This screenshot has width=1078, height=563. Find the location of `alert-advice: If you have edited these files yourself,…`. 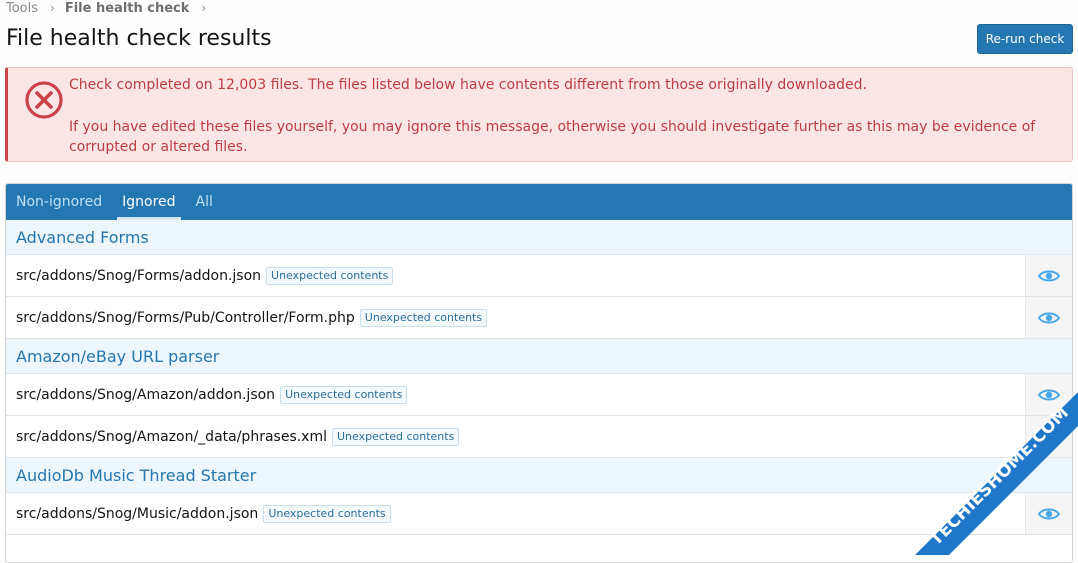

alert-advice: If you have edited these files yourself,… is located at coordinates (552, 137).